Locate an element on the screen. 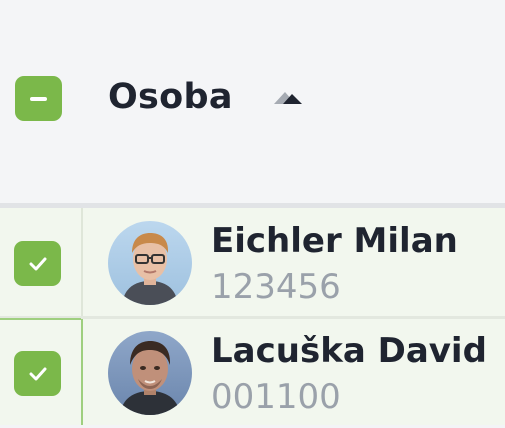 The image size is (505, 428). select-all-checkbox is located at coordinates (38, 98).